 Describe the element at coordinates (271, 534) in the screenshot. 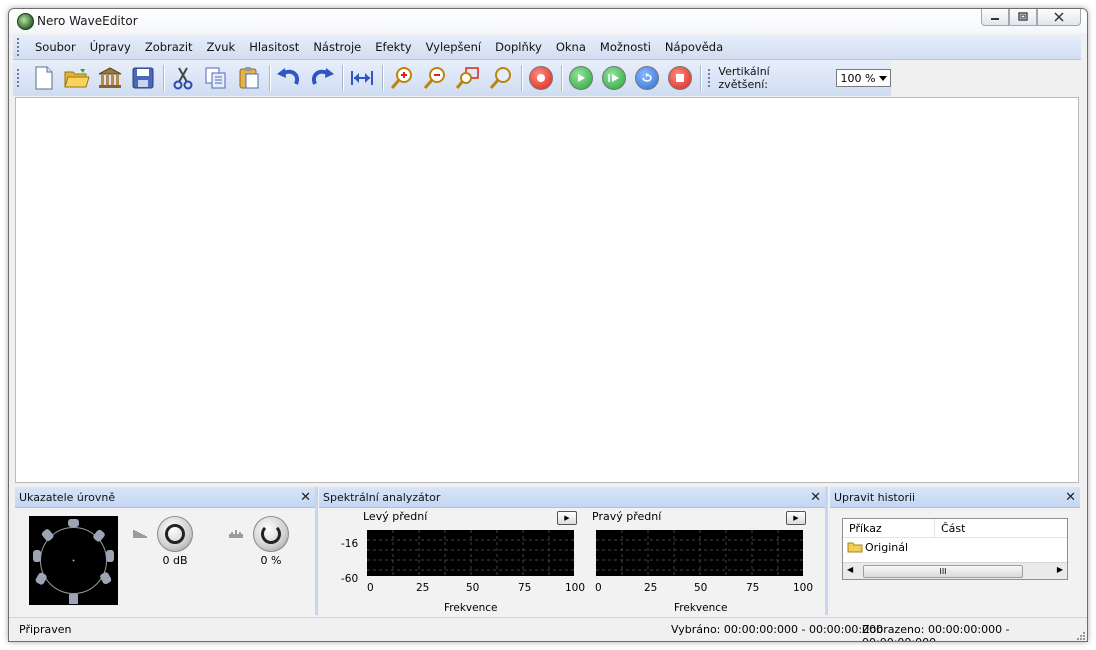

I see `pan-knob` at that location.